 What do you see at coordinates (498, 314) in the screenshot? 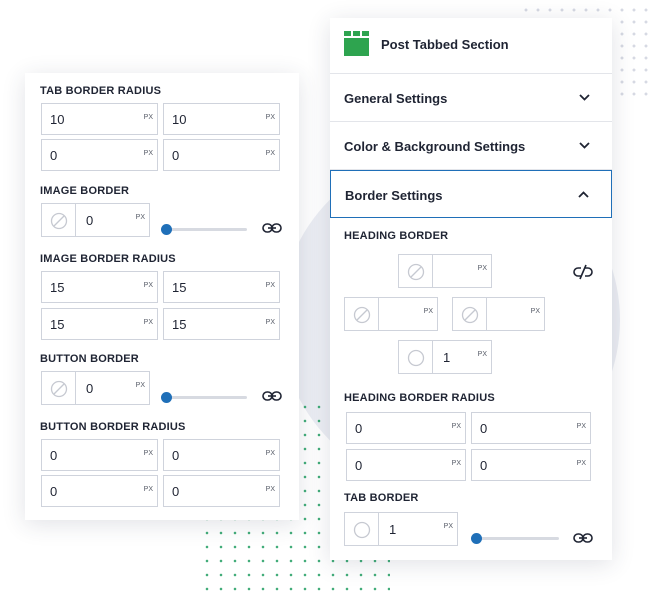
I see `heading-border-right-input: PX` at bounding box center [498, 314].